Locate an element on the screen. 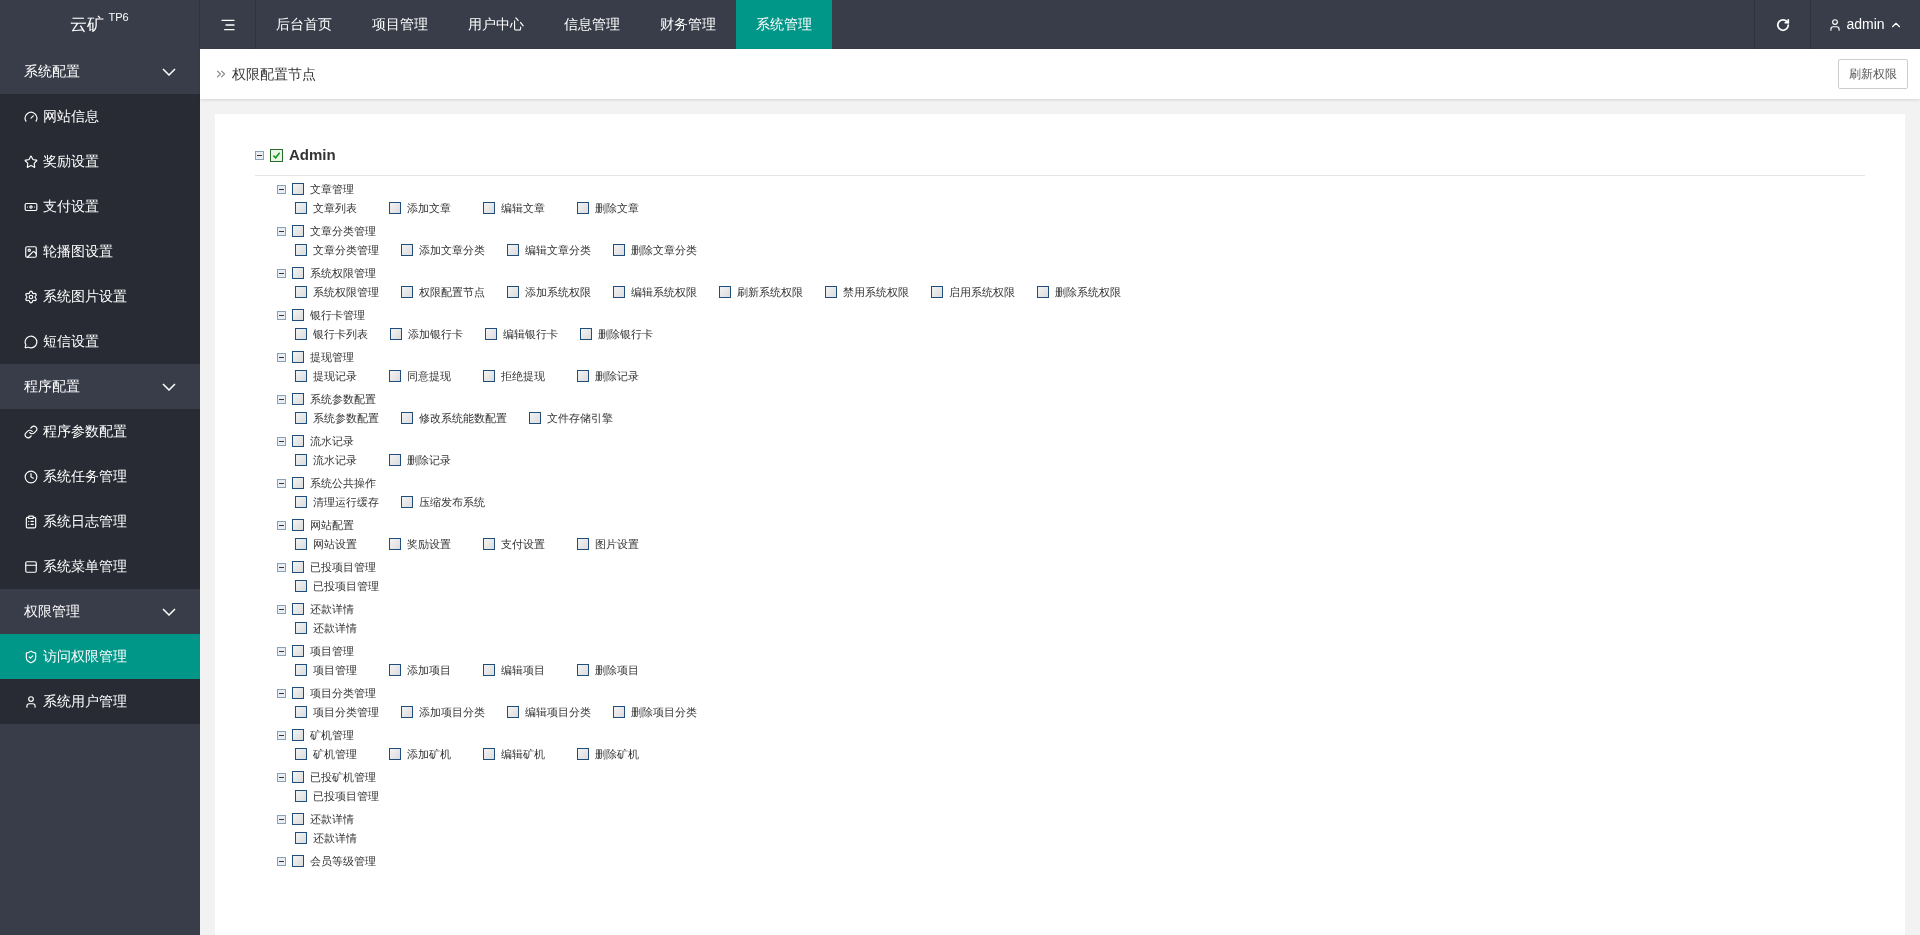  sidebar-item: 系统任务管理 is located at coordinates (100, 476).